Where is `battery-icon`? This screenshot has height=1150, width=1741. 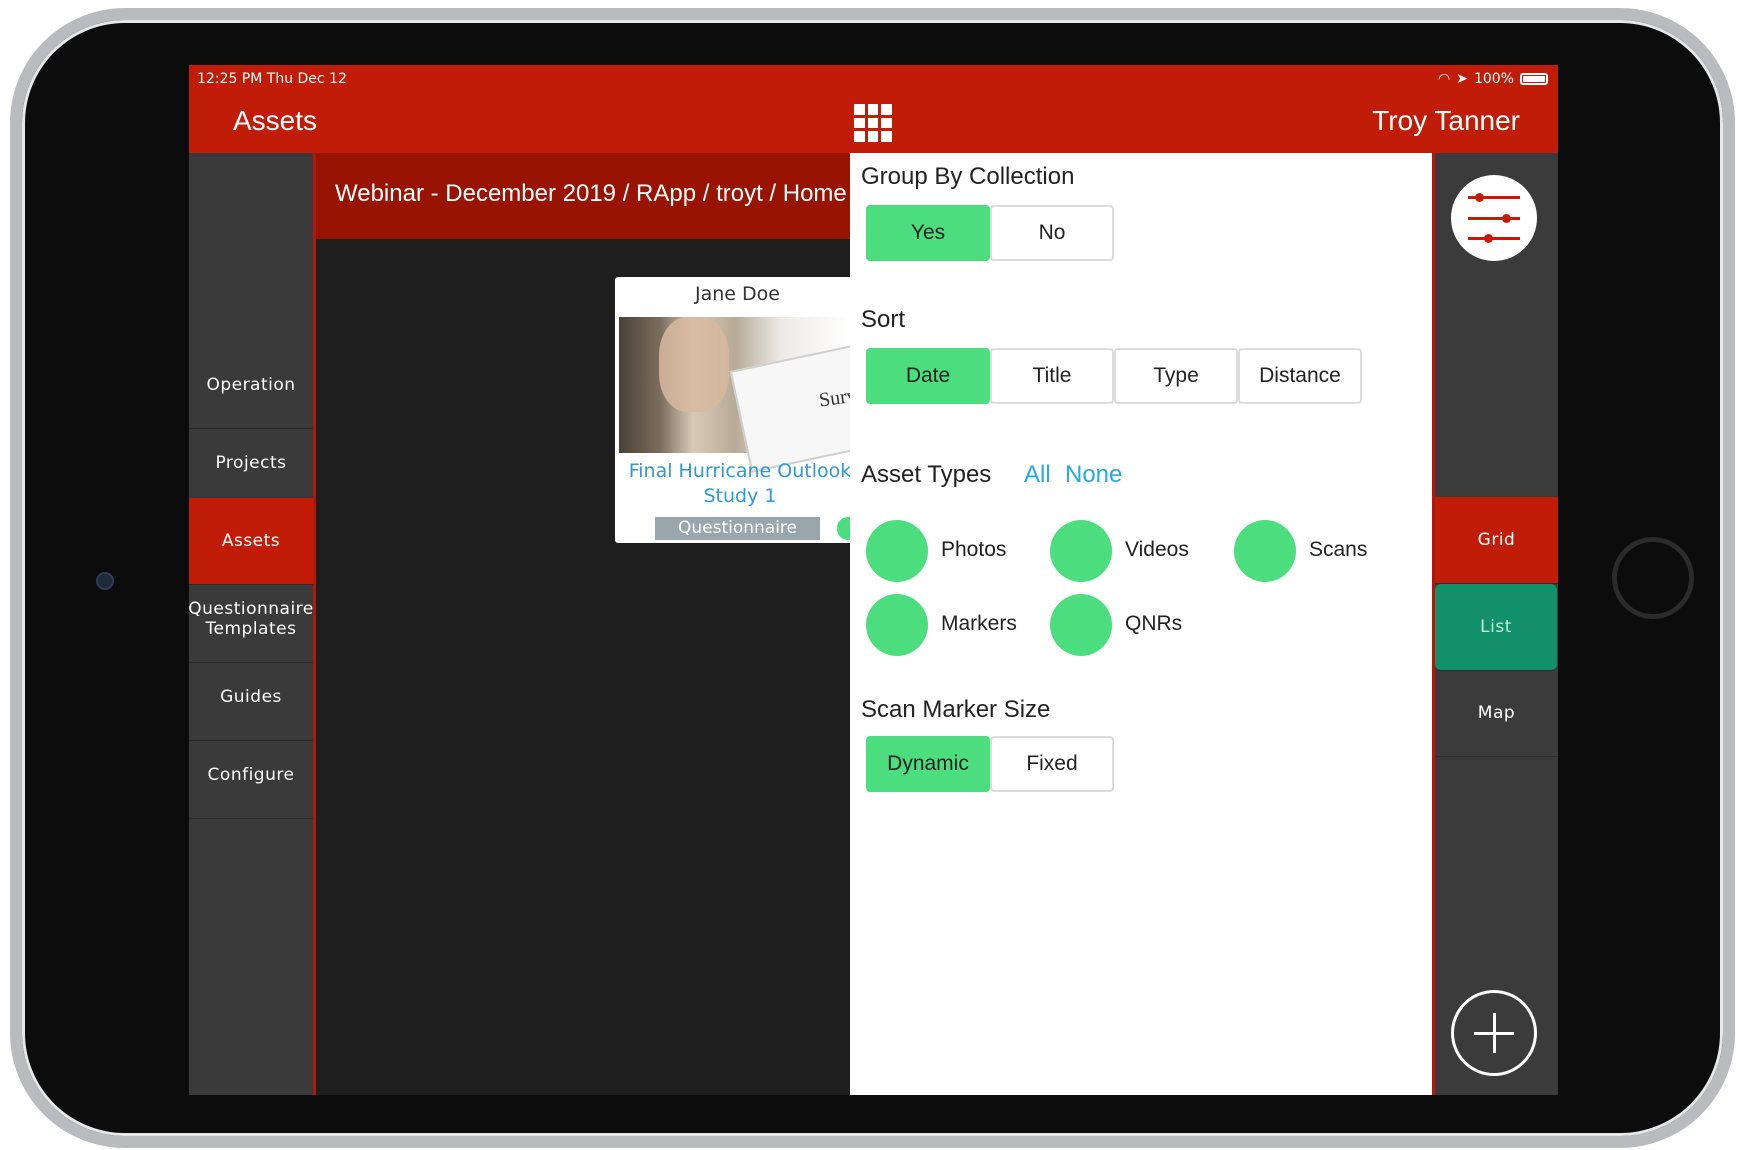 battery-icon is located at coordinates (1534, 79).